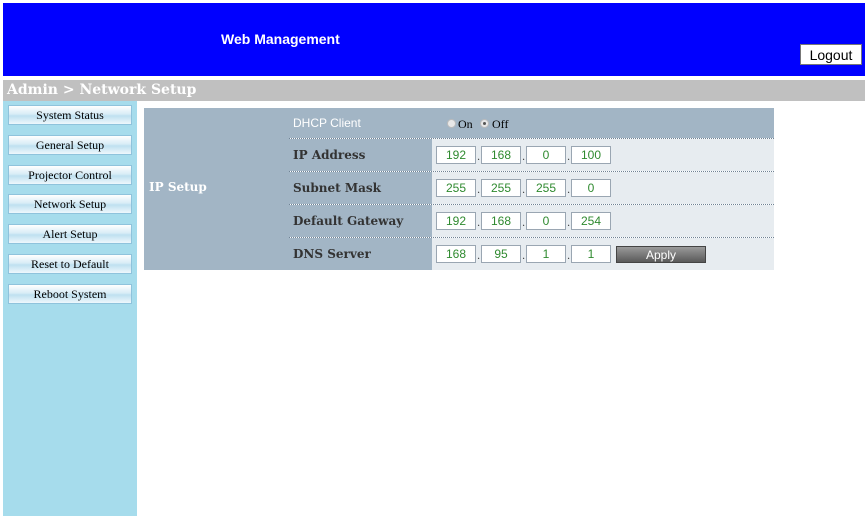 Image resolution: width=868 pixels, height=516 pixels. Describe the element at coordinates (591, 155) in the screenshot. I see `ip-address-octet-4: 100` at that location.